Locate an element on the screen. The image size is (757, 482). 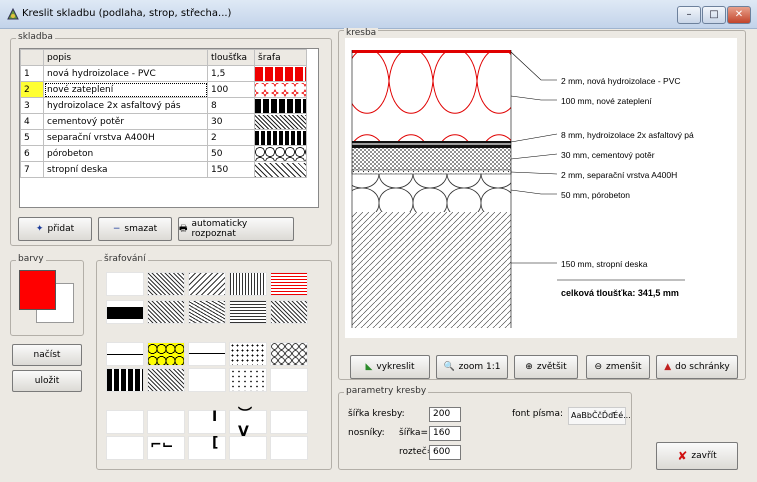
foreground-color-swatch is located at coordinates (37, 290).